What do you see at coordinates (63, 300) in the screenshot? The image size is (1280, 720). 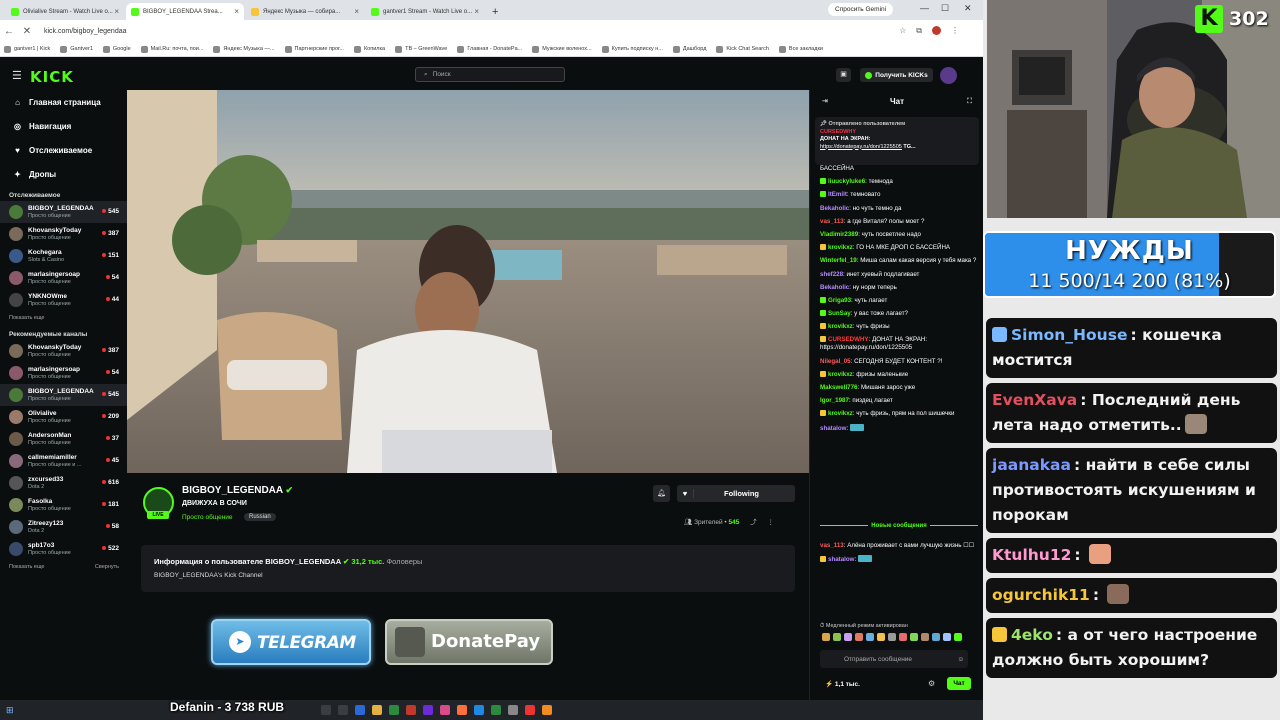 I see `sidebar-channel: YNKNOWme Просто общение 44` at bounding box center [63, 300].